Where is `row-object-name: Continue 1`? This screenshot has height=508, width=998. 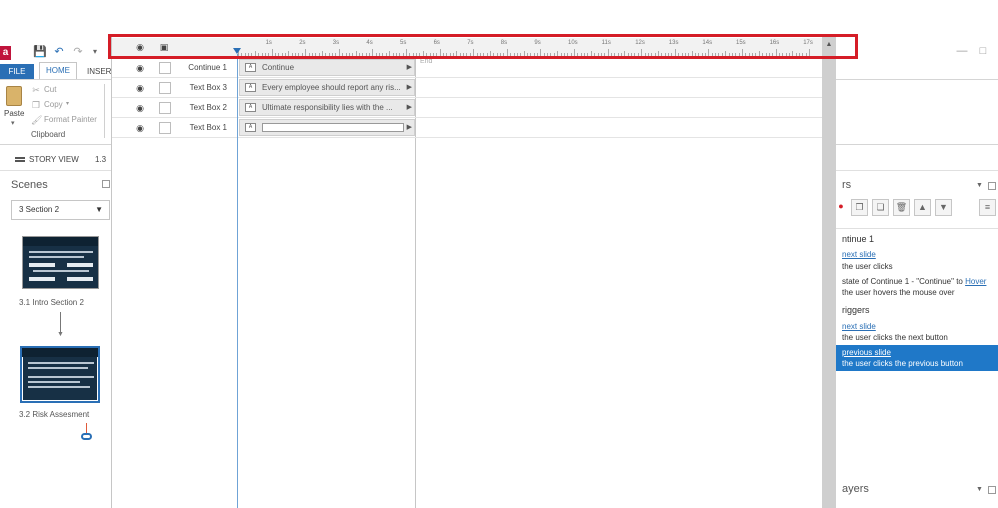
row-object-name: Continue 1 is located at coordinates (207, 67).